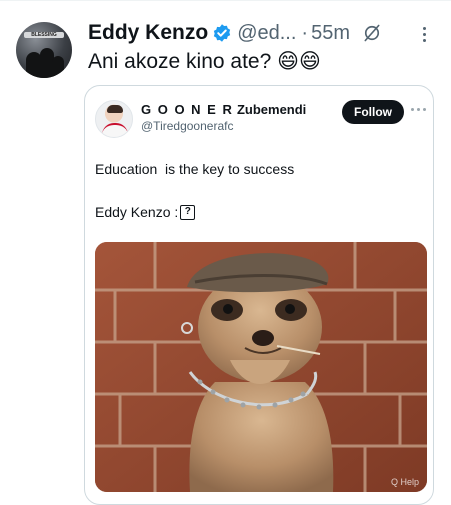 Image resolution: width=451 pixels, height=505 pixels. What do you see at coordinates (270, 109) in the screenshot?
I see `quoted-name-rest: Zubemendi` at bounding box center [270, 109].